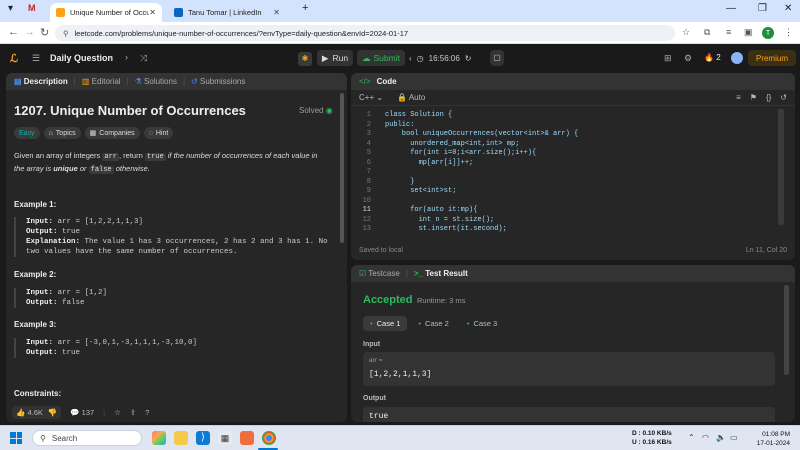 This screenshot has height=450, width=800. What do you see at coordinates (335, 58) in the screenshot?
I see `run-button: ▶ Run` at bounding box center [335, 58].